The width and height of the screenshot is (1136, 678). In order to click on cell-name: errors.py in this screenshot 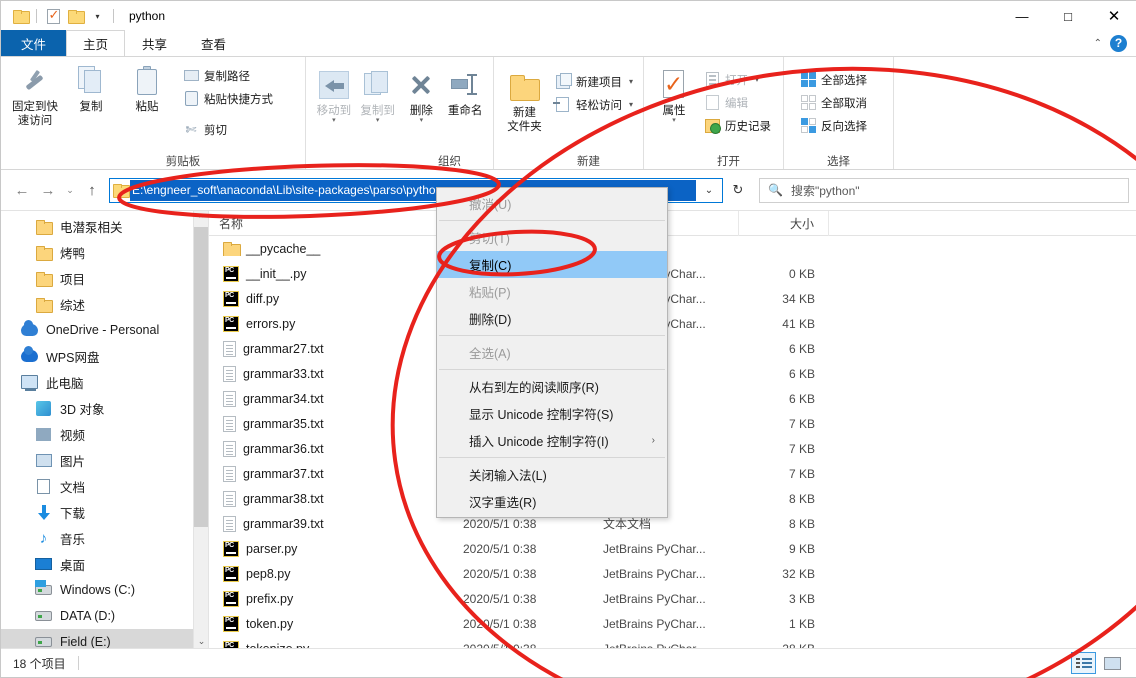, I will do `click(329, 323)`.